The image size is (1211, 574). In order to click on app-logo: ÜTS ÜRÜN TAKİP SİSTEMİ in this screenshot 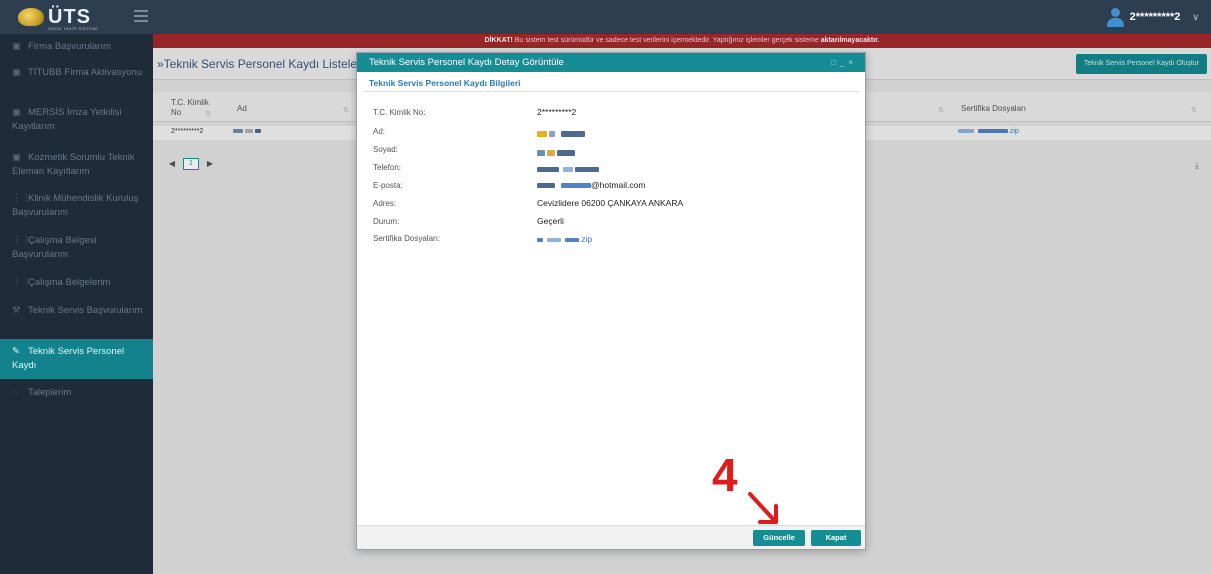, I will do `click(65, 17)`.